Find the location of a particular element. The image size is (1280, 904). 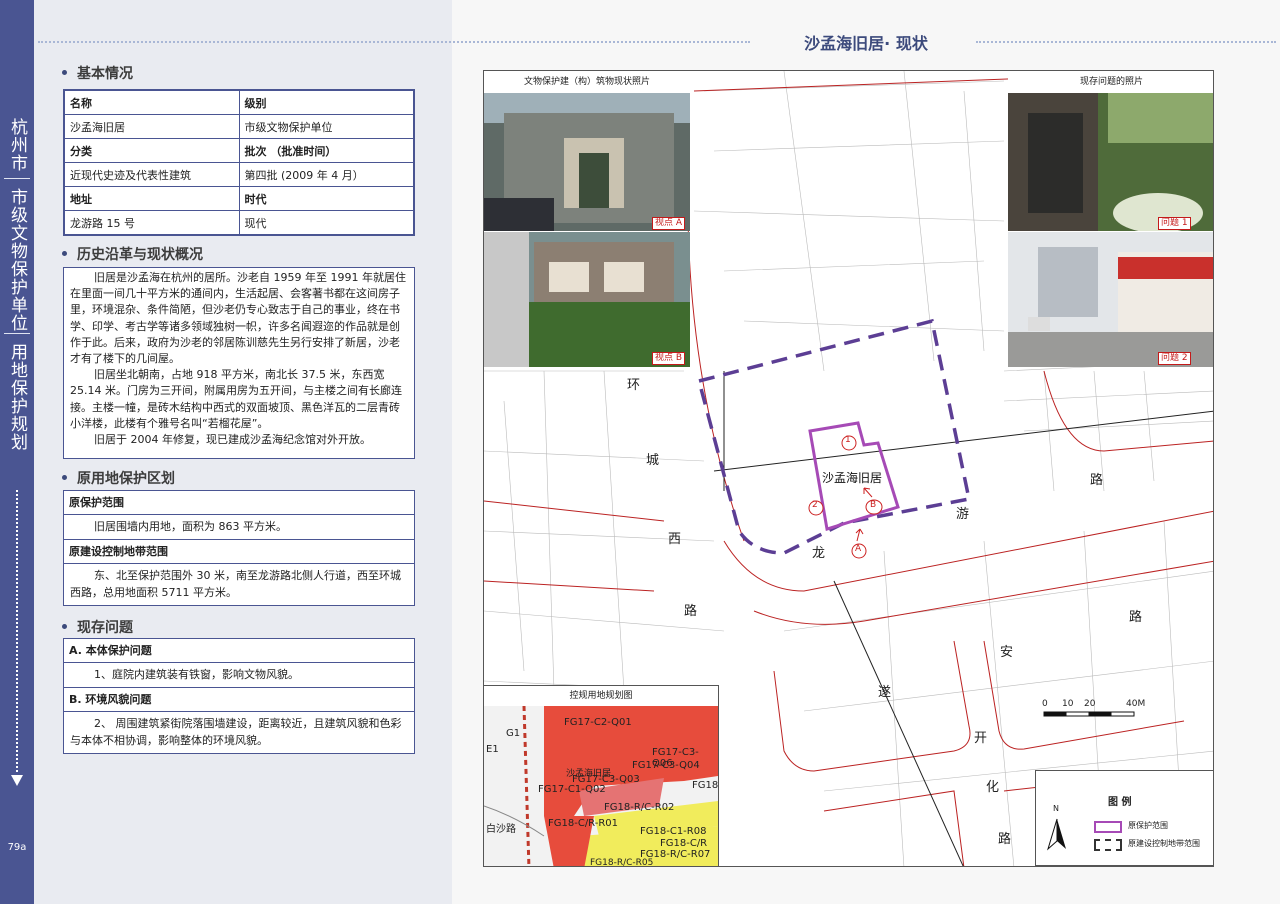

road-char: 龙 is located at coordinates (819, 553).